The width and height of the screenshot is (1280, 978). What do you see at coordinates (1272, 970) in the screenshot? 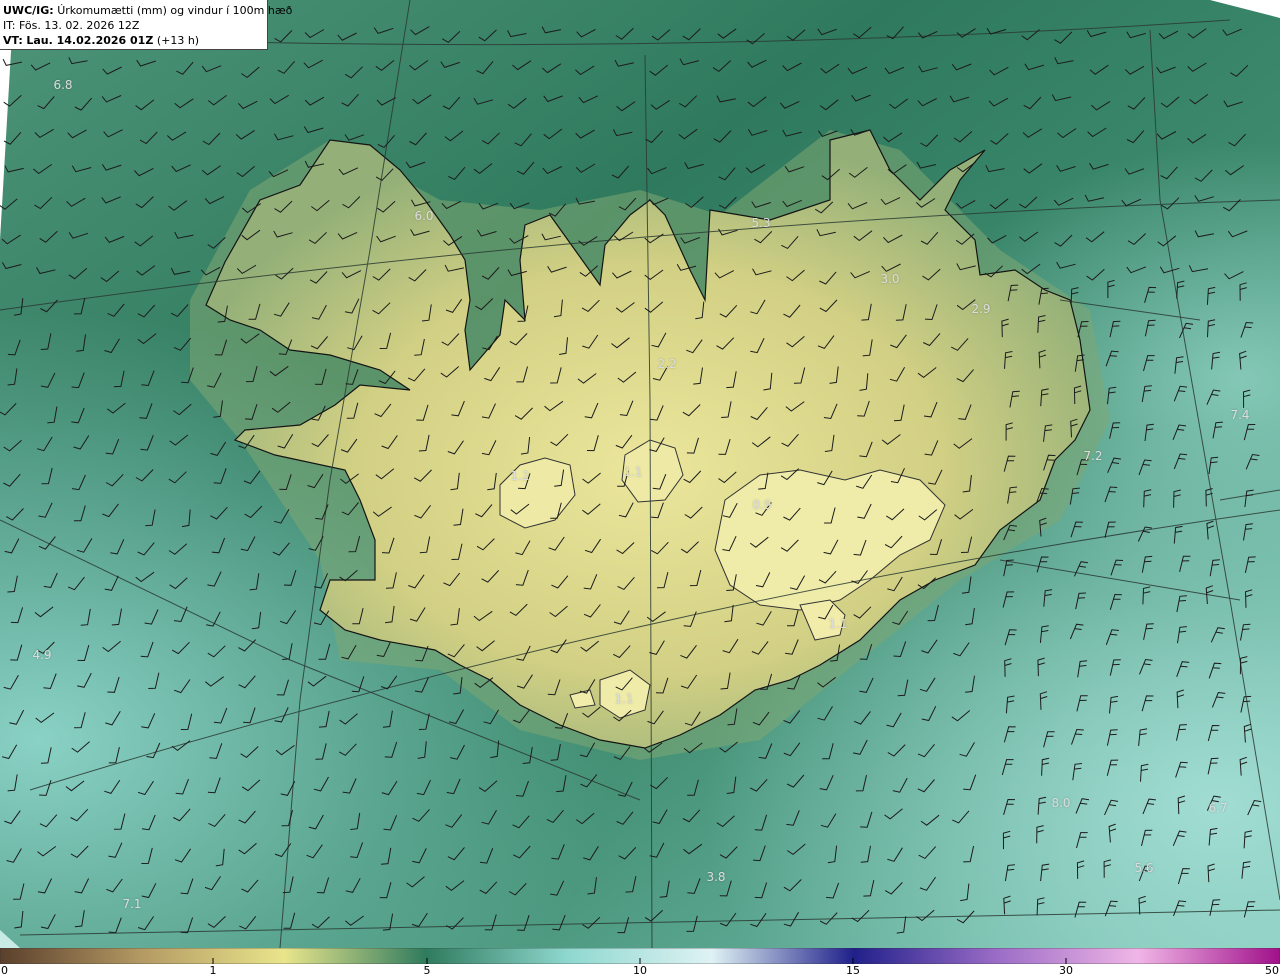
I see `colorbar-tick-50: 50` at bounding box center [1272, 970].